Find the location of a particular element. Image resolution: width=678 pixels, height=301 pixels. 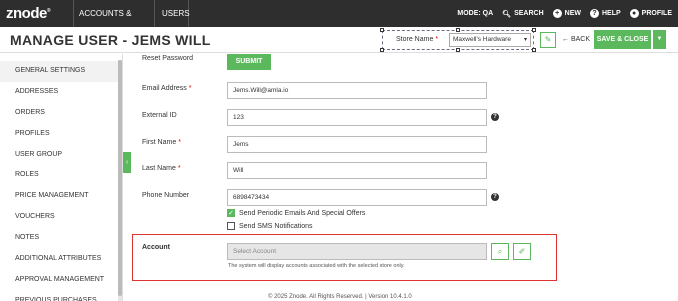

sms-checkbox is located at coordinates (231, 226).